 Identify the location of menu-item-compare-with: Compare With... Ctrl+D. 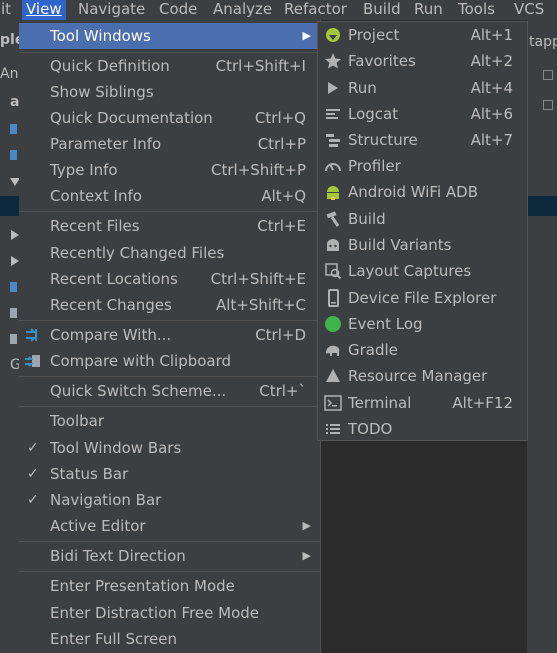
(169, 335).